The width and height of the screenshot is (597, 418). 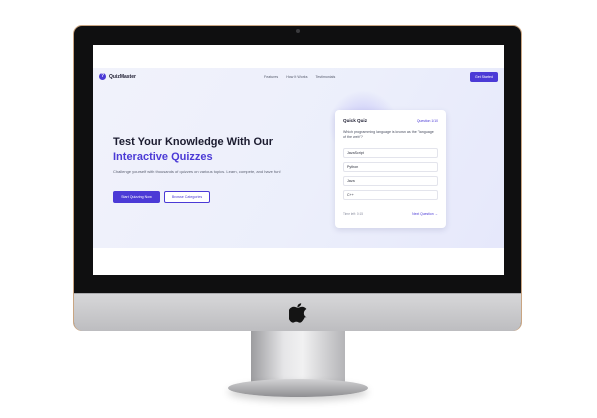 I want to click on monitor-stand, so click(x=298, y=357).